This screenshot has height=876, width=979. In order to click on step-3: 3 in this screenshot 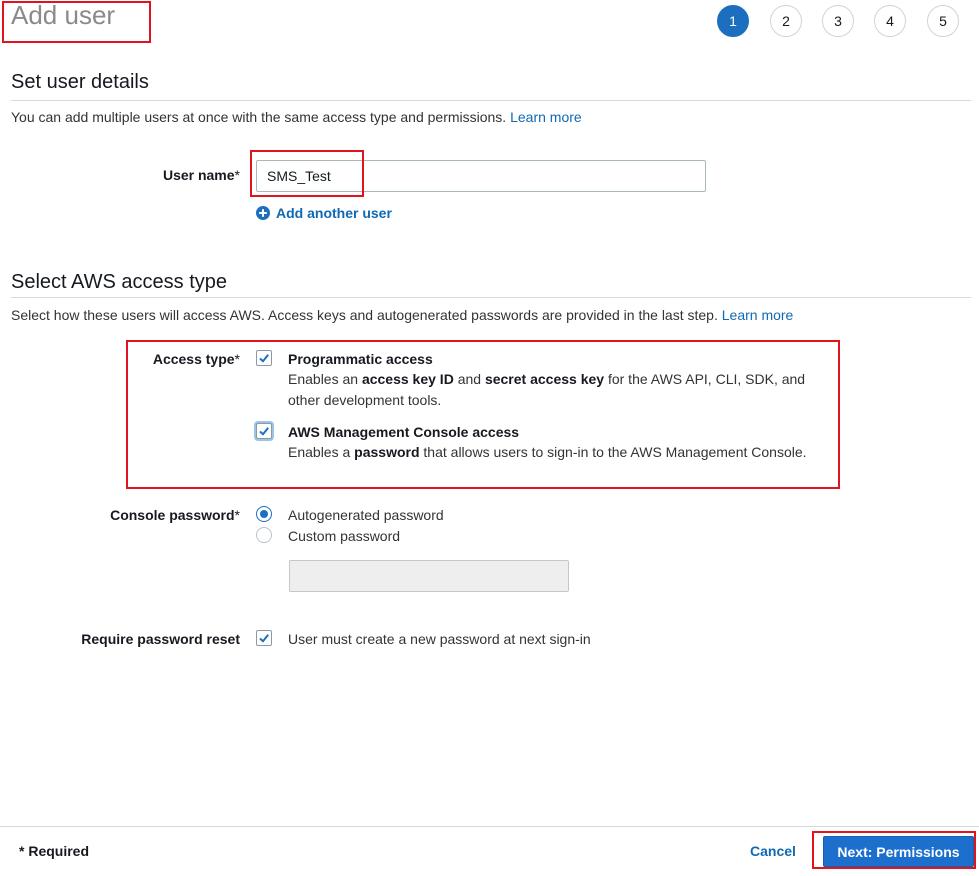, I will do `click(838, 21)`.